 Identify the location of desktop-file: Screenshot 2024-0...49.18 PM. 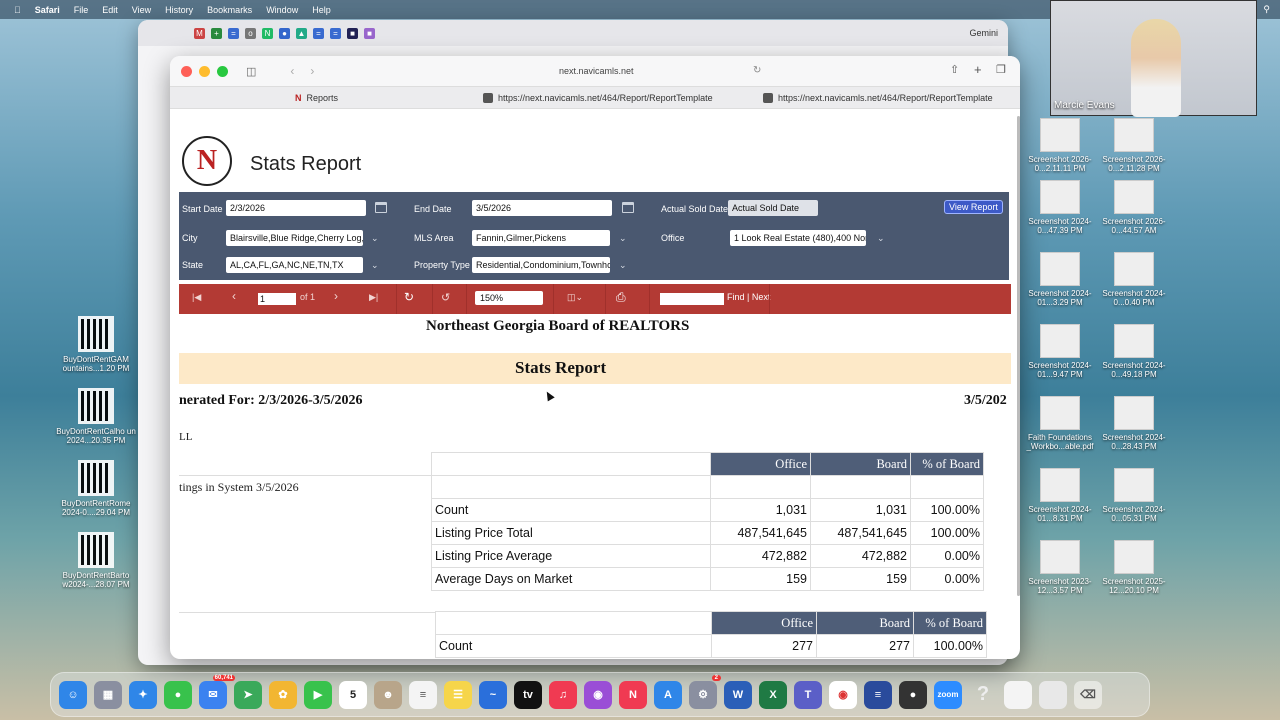
(1134, 351).